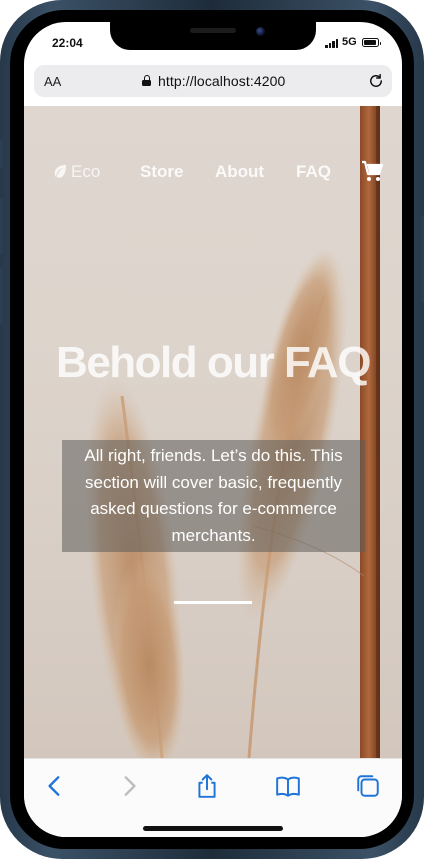 Image resolution: width=424 pixels, height=859 pixels. Describe the element at coordinates (372, 171) in the screenshot. I see `cart-icon` at that location.